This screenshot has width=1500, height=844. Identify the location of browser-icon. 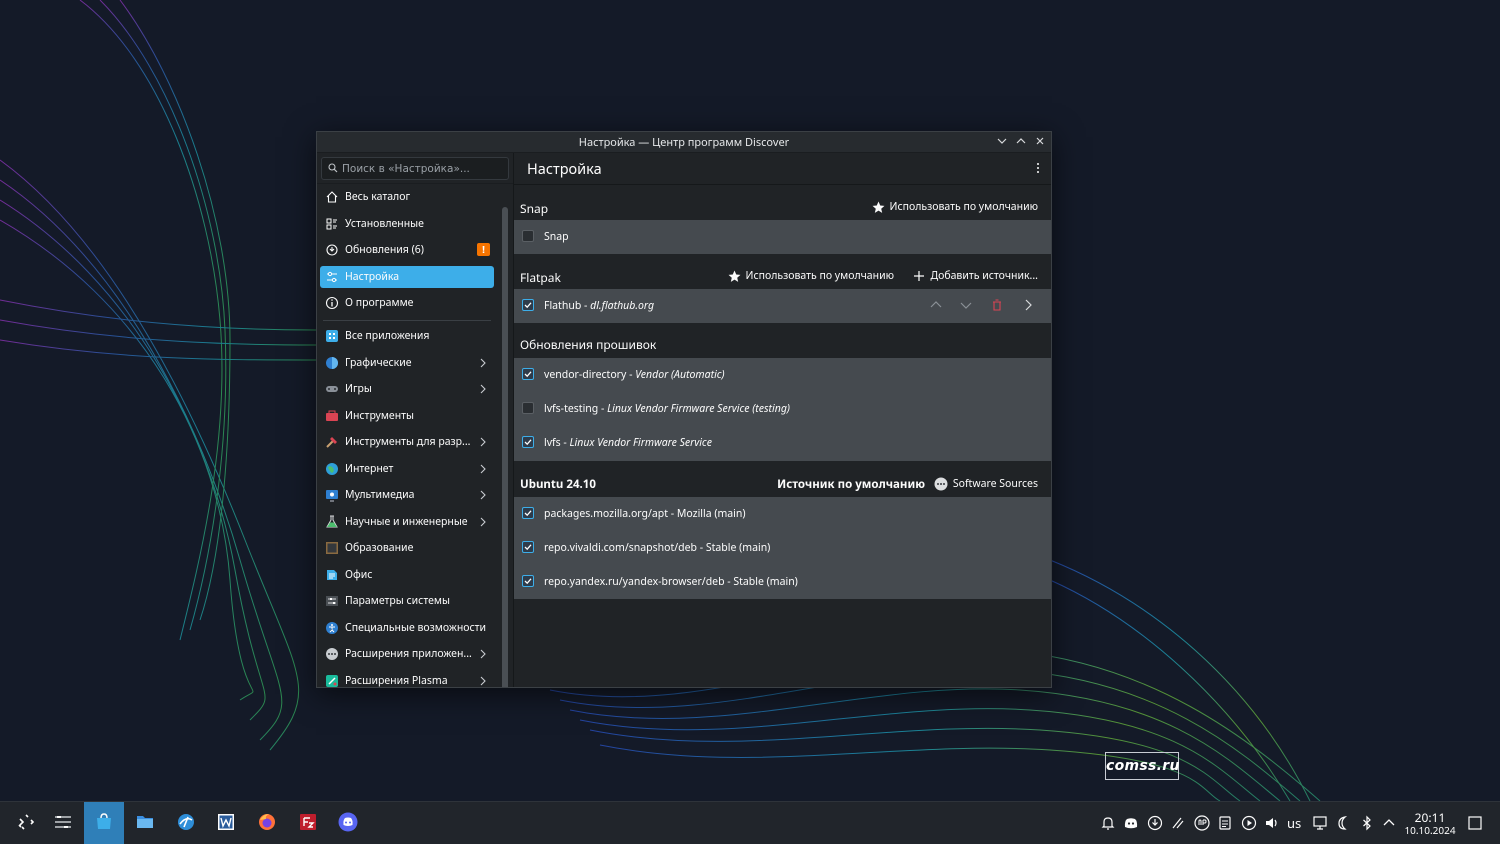
(186, 822).